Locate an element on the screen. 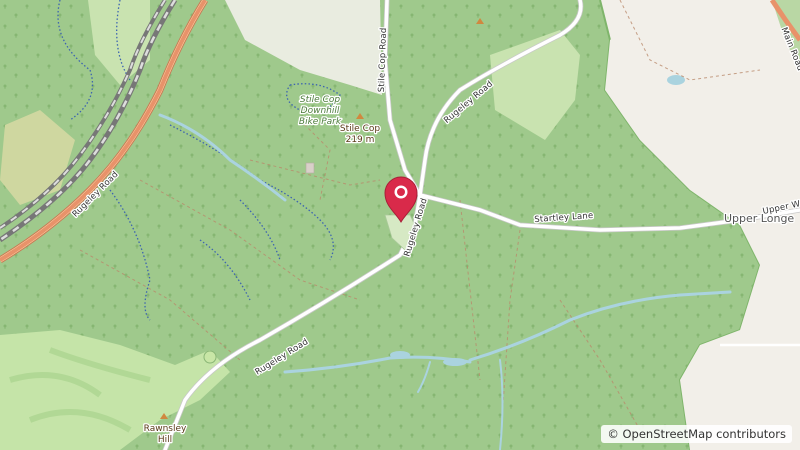 Image resolution: width=800 pixels, height=450 pixels. hill-label-line2: Hill is located at coordinates (165, 440).